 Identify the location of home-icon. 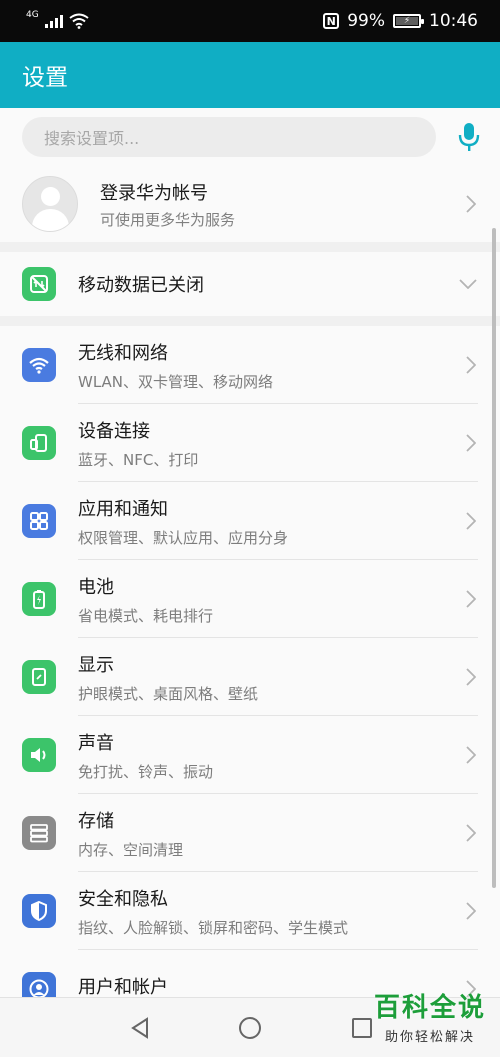
(250, 1028).